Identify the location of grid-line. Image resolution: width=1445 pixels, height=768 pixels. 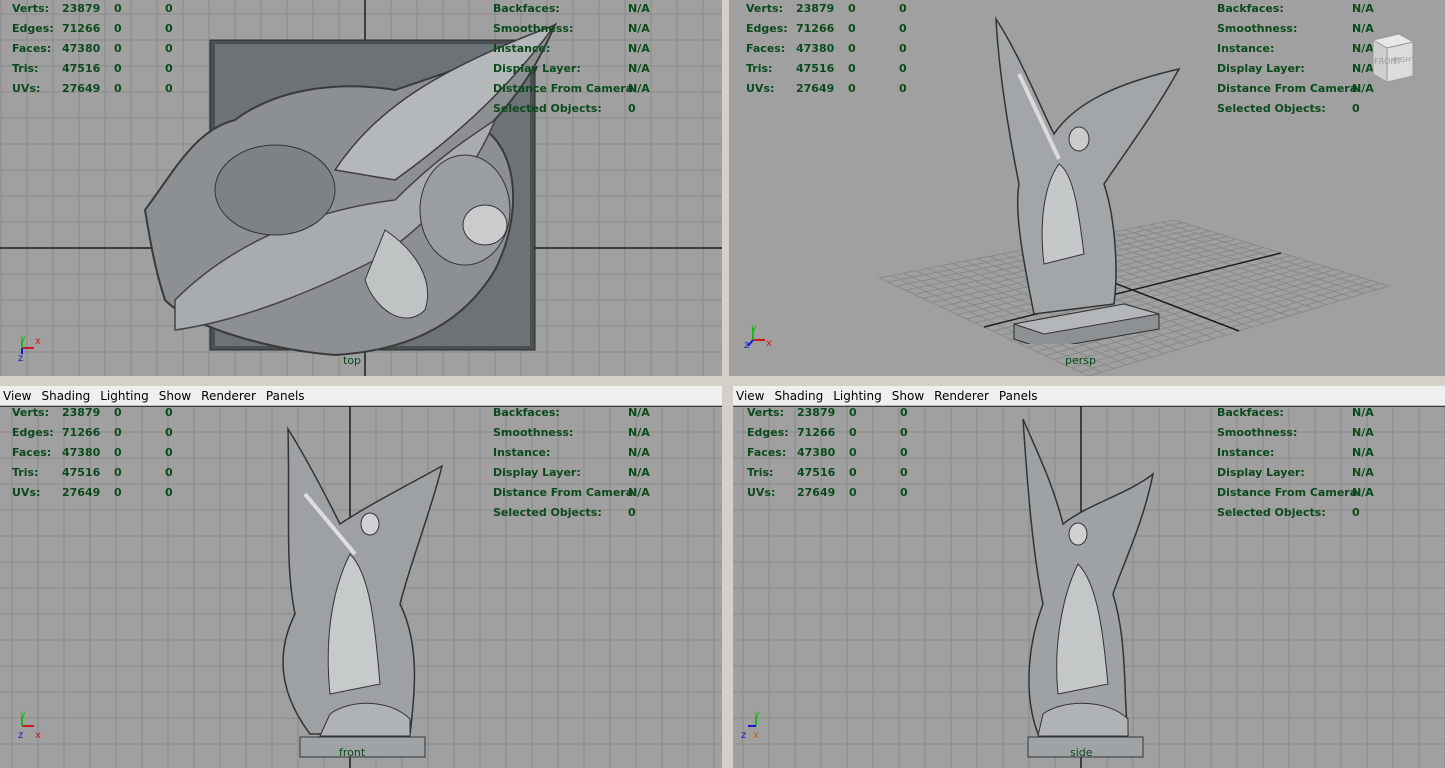
(1281, 253).